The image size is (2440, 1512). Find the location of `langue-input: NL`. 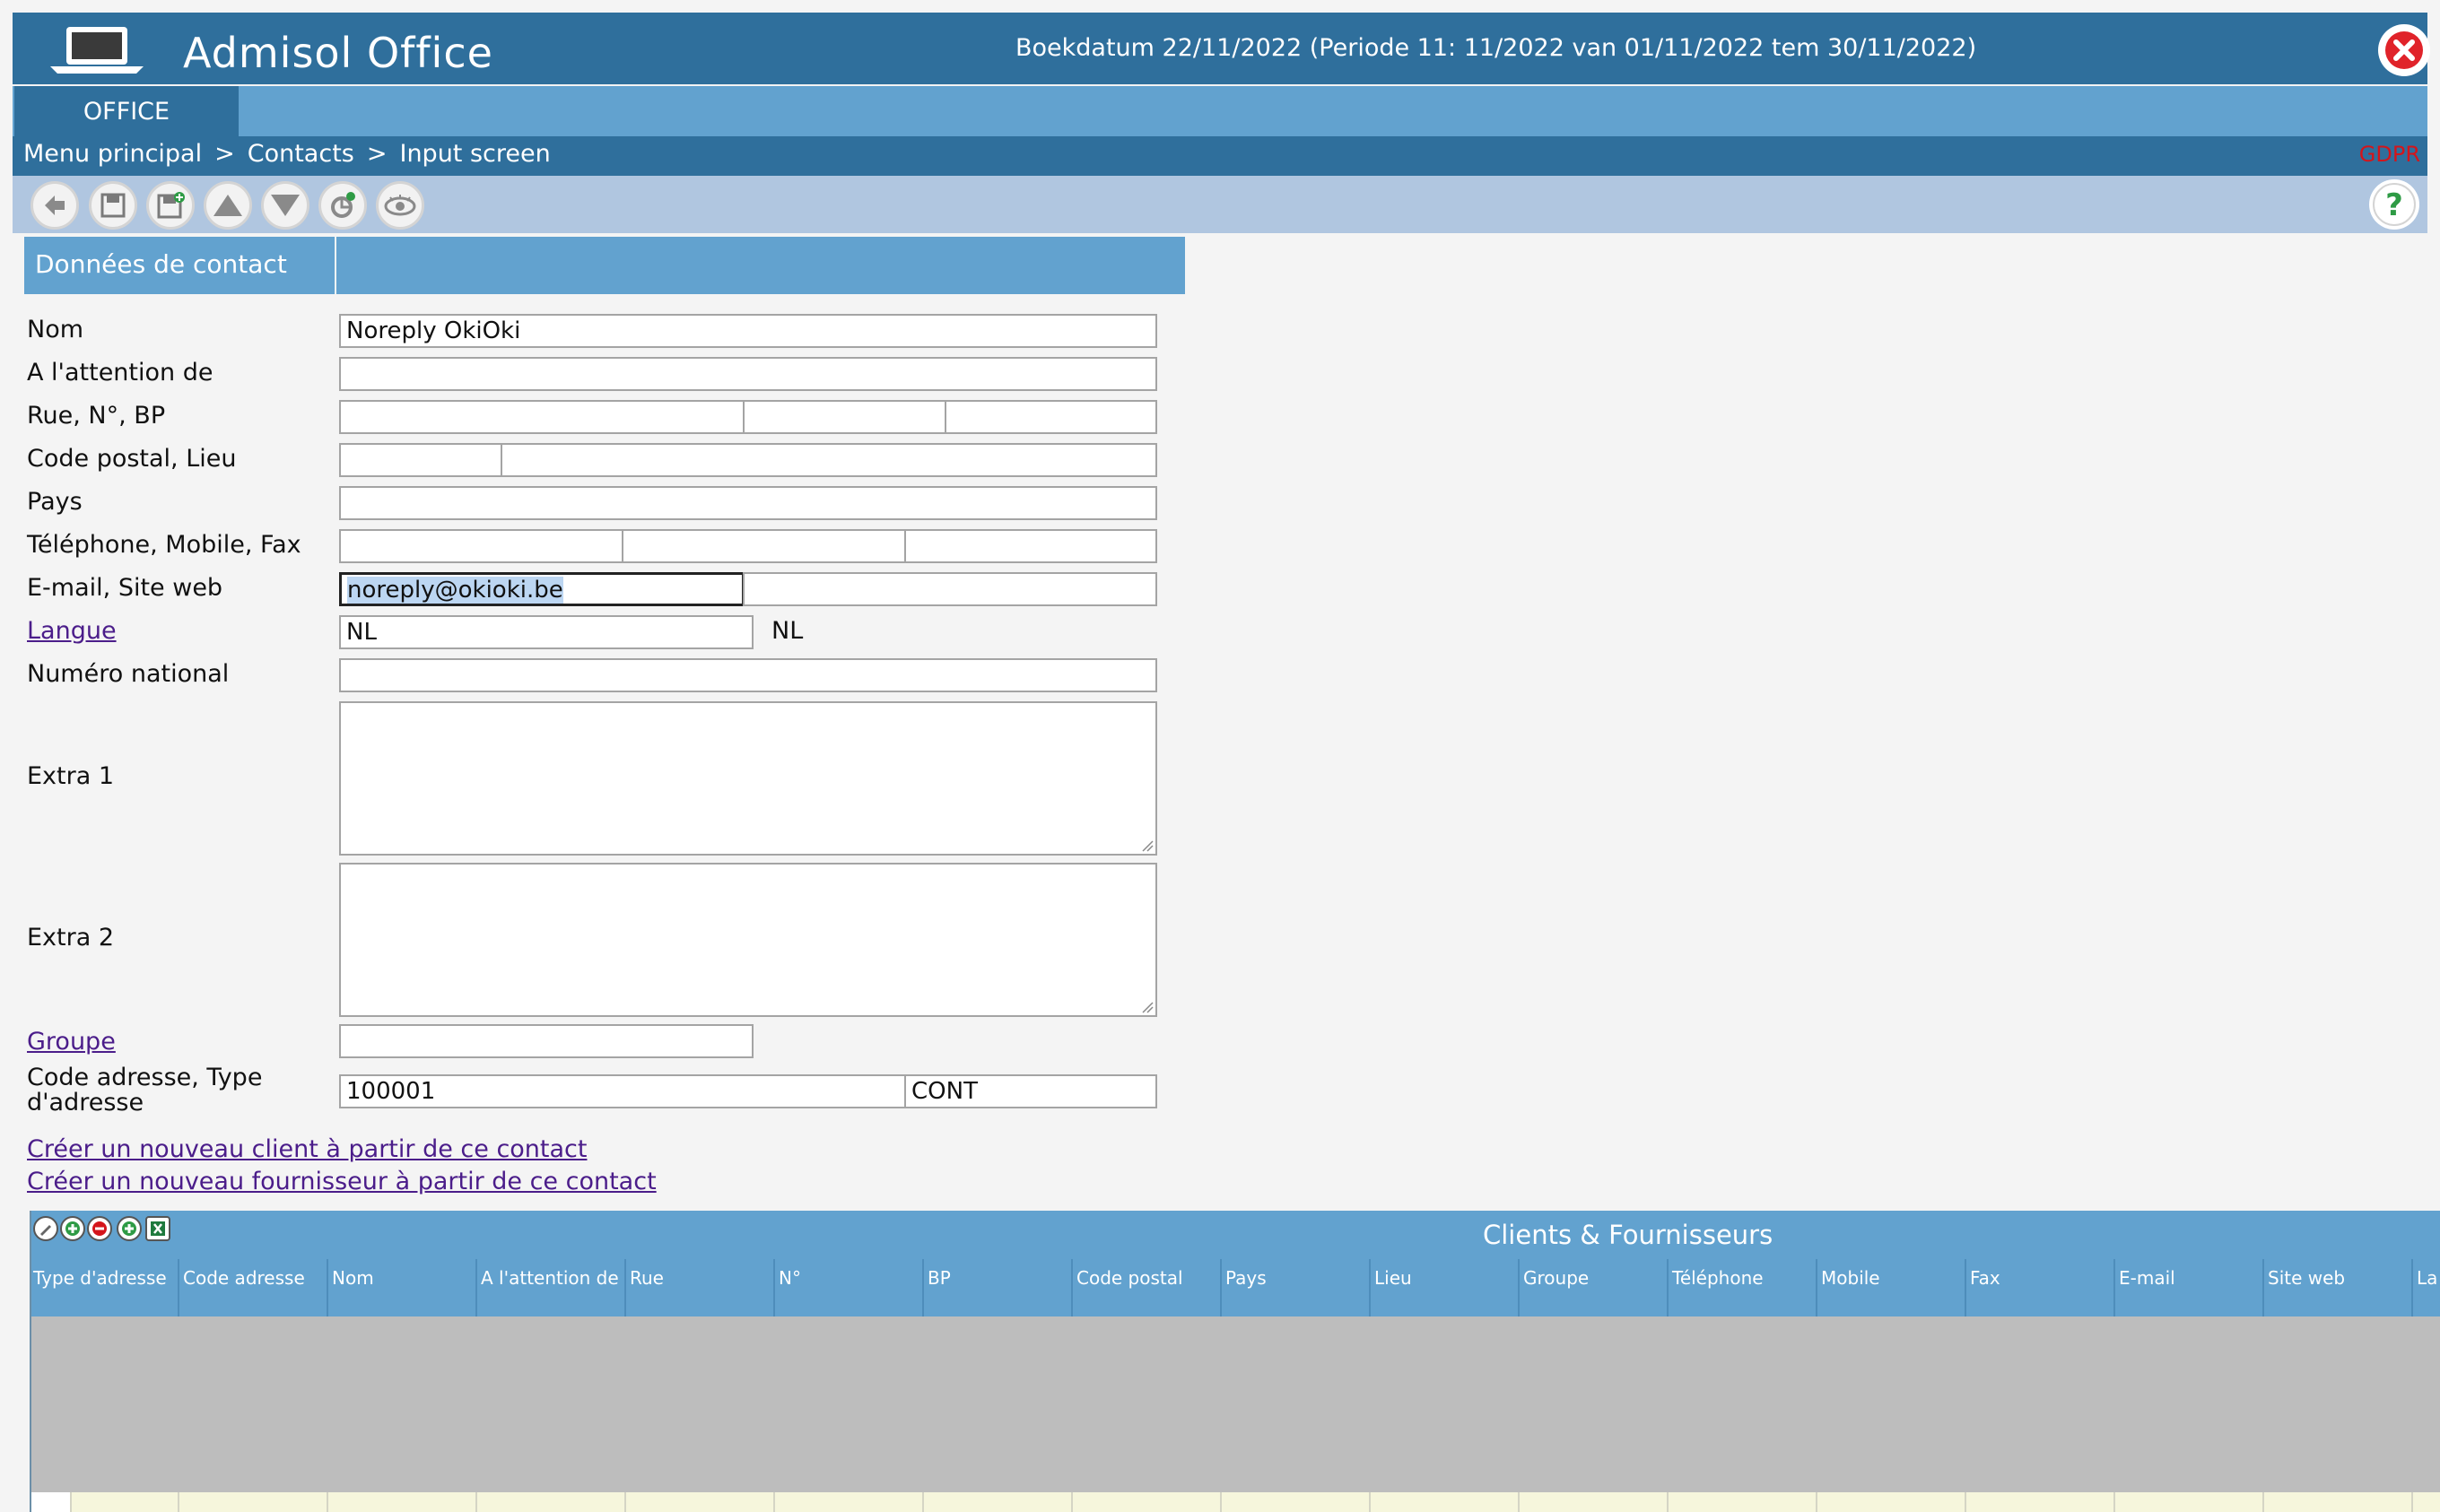

langue-input: NL is located at coordinates (546, 632).